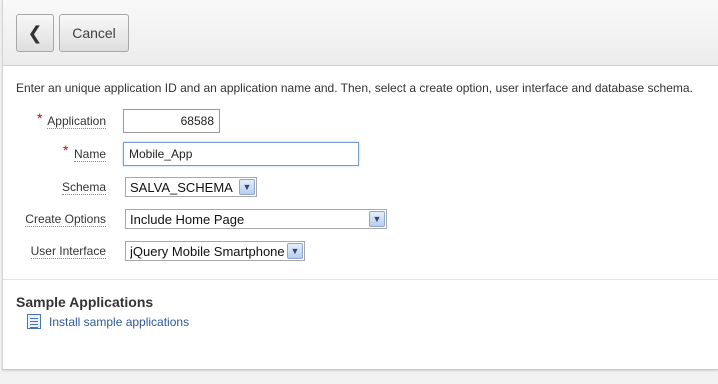  What do you see at coordinates (215, 251) in the screenshot?
I see `user-interface-select: jQuery Mobile Smartphone ▼` at bounding box center [215, 251].